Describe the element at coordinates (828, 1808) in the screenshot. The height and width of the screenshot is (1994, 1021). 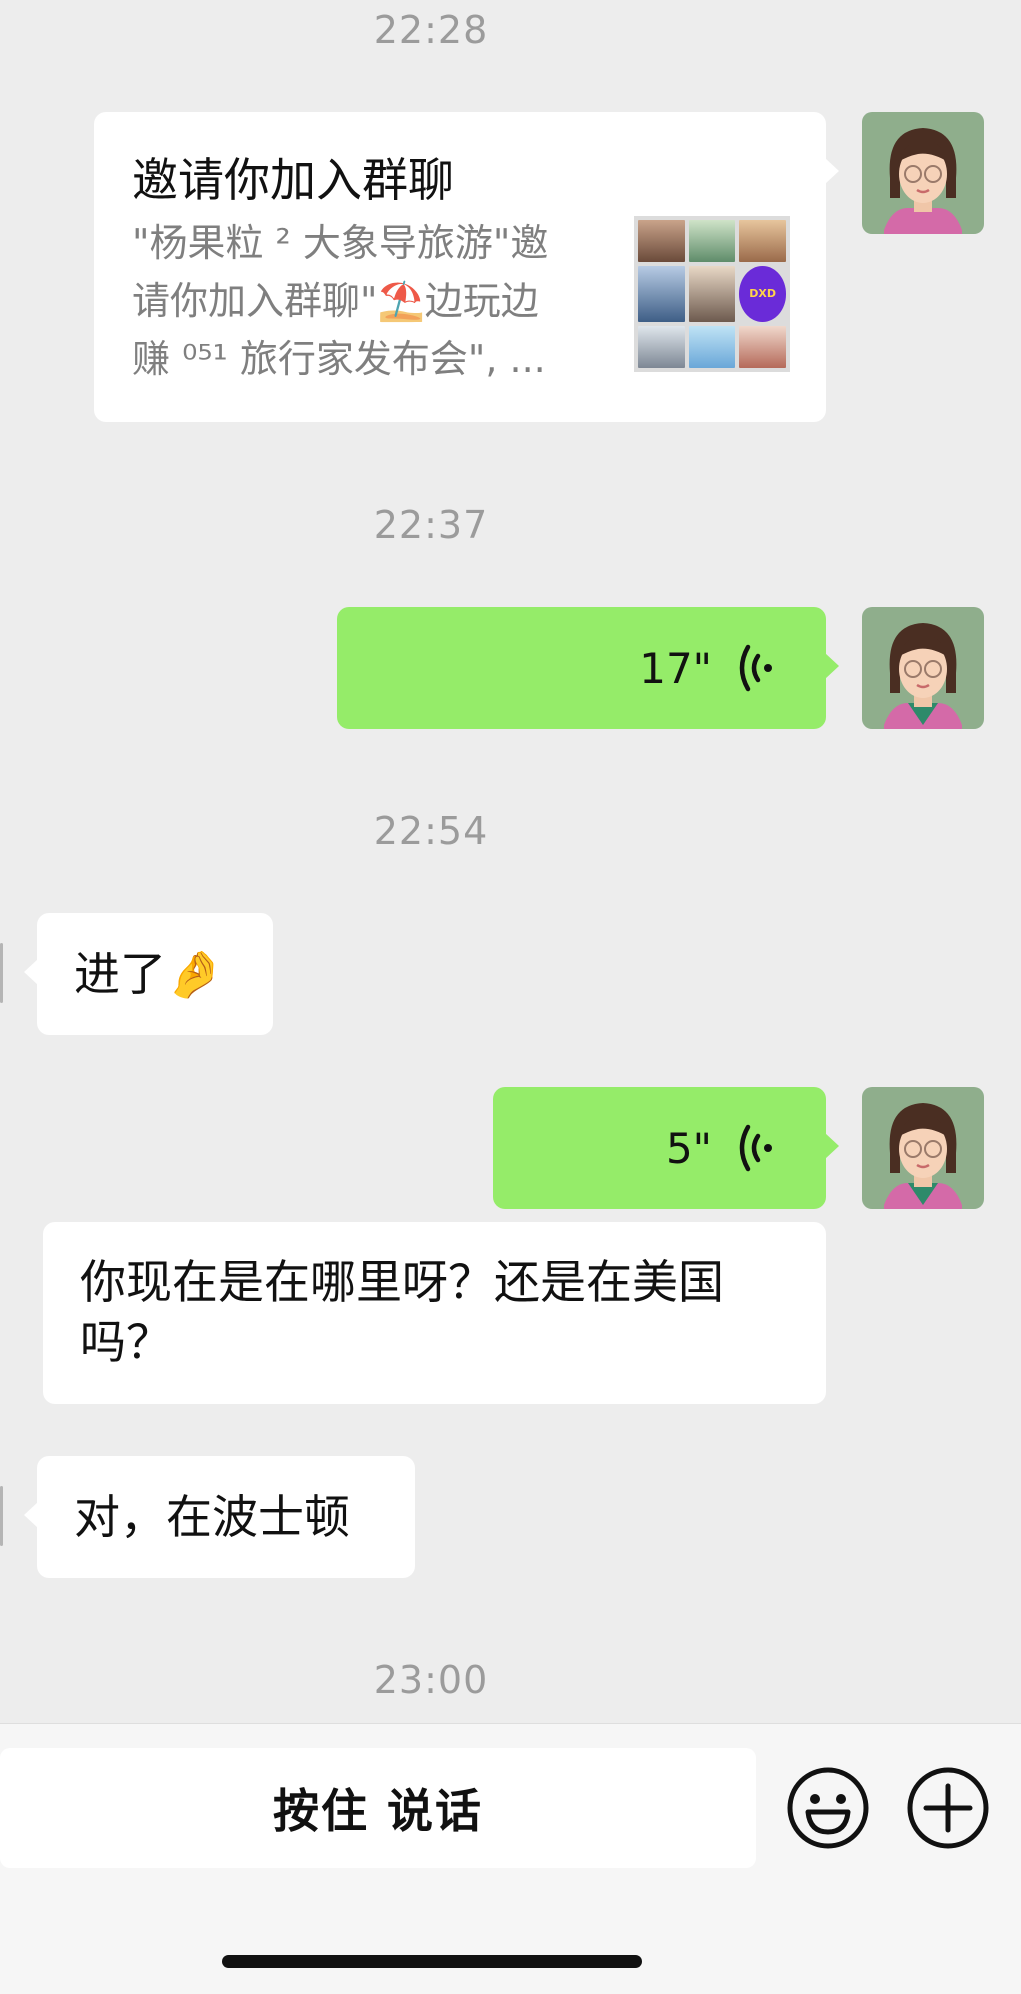
I see `emoji-icon` at that location.